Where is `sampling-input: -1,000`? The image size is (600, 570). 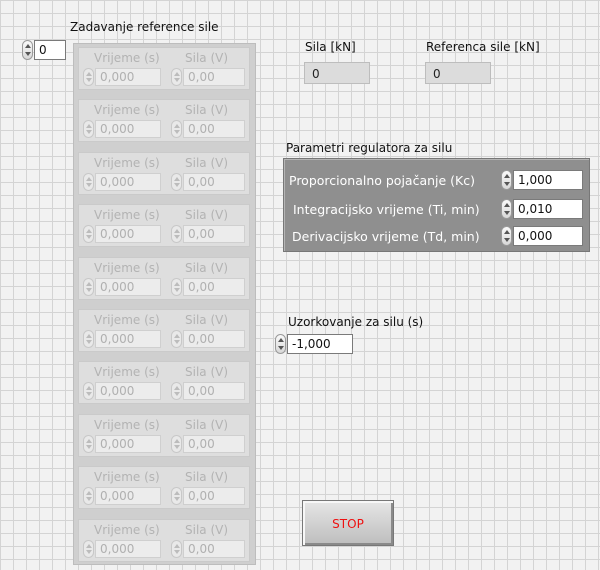
sampling-input: -1,000 is located at coordinates (320, 344).